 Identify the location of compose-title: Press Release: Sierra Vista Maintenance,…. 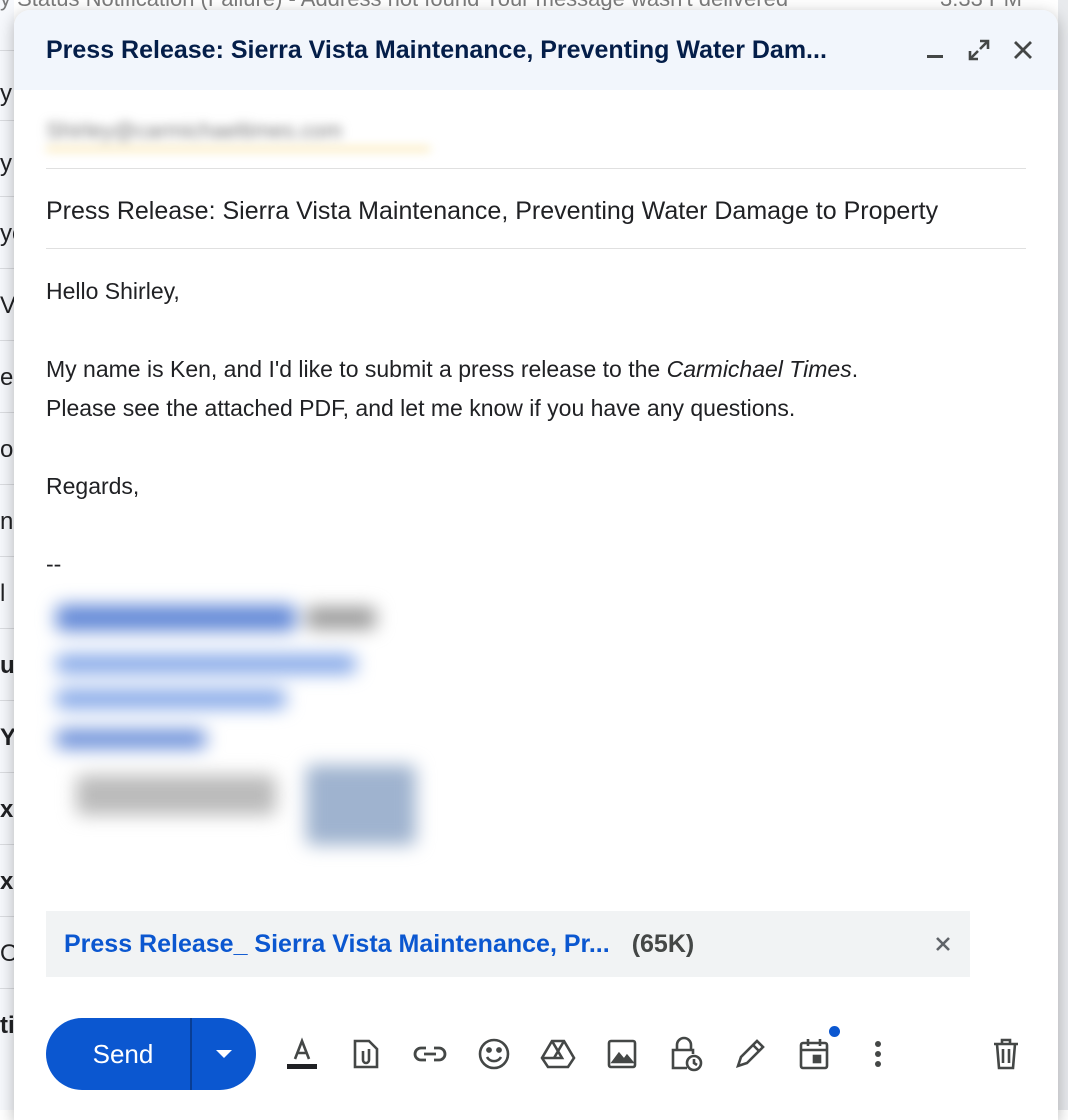
(436, 49).